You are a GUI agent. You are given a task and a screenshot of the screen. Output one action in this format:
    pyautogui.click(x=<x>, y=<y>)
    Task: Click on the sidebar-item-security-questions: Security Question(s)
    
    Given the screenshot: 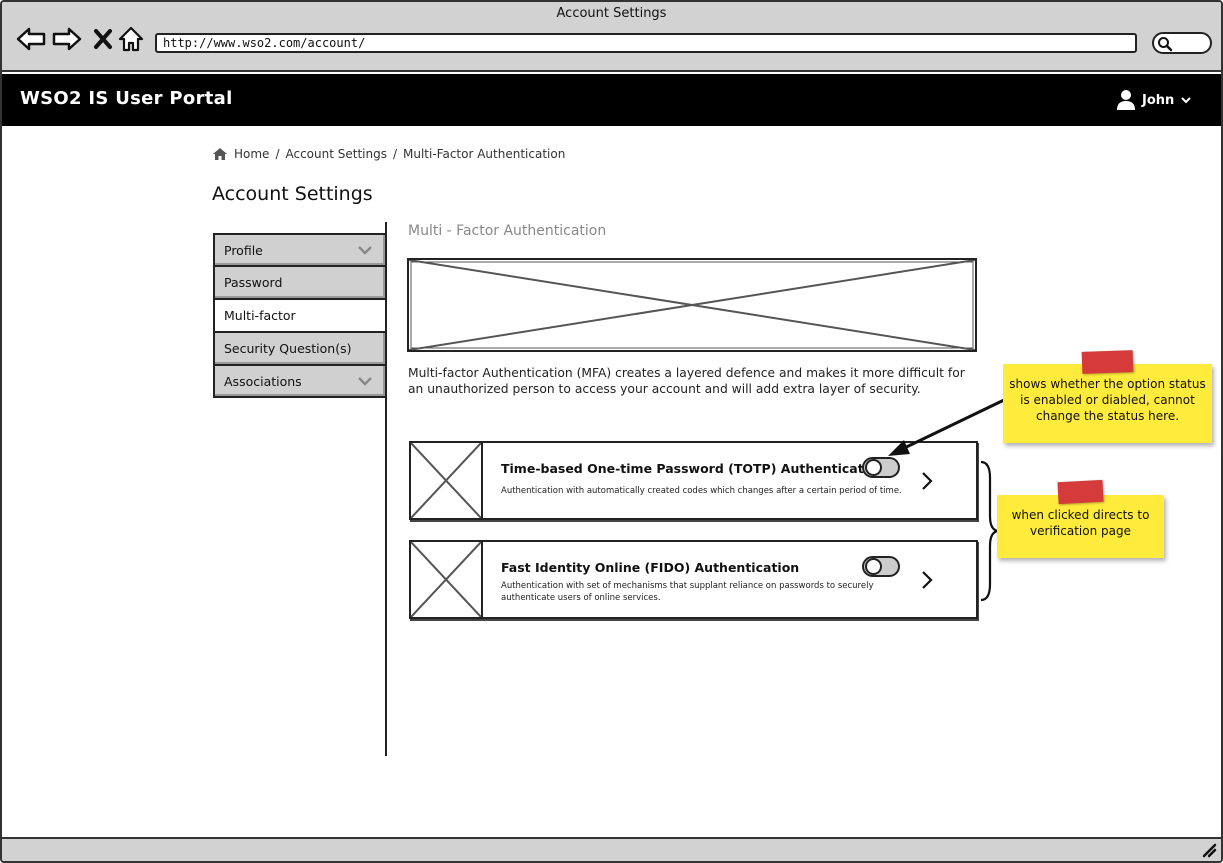 What is the action you would take?
    pyautogui.click(x=300, y=348)
    